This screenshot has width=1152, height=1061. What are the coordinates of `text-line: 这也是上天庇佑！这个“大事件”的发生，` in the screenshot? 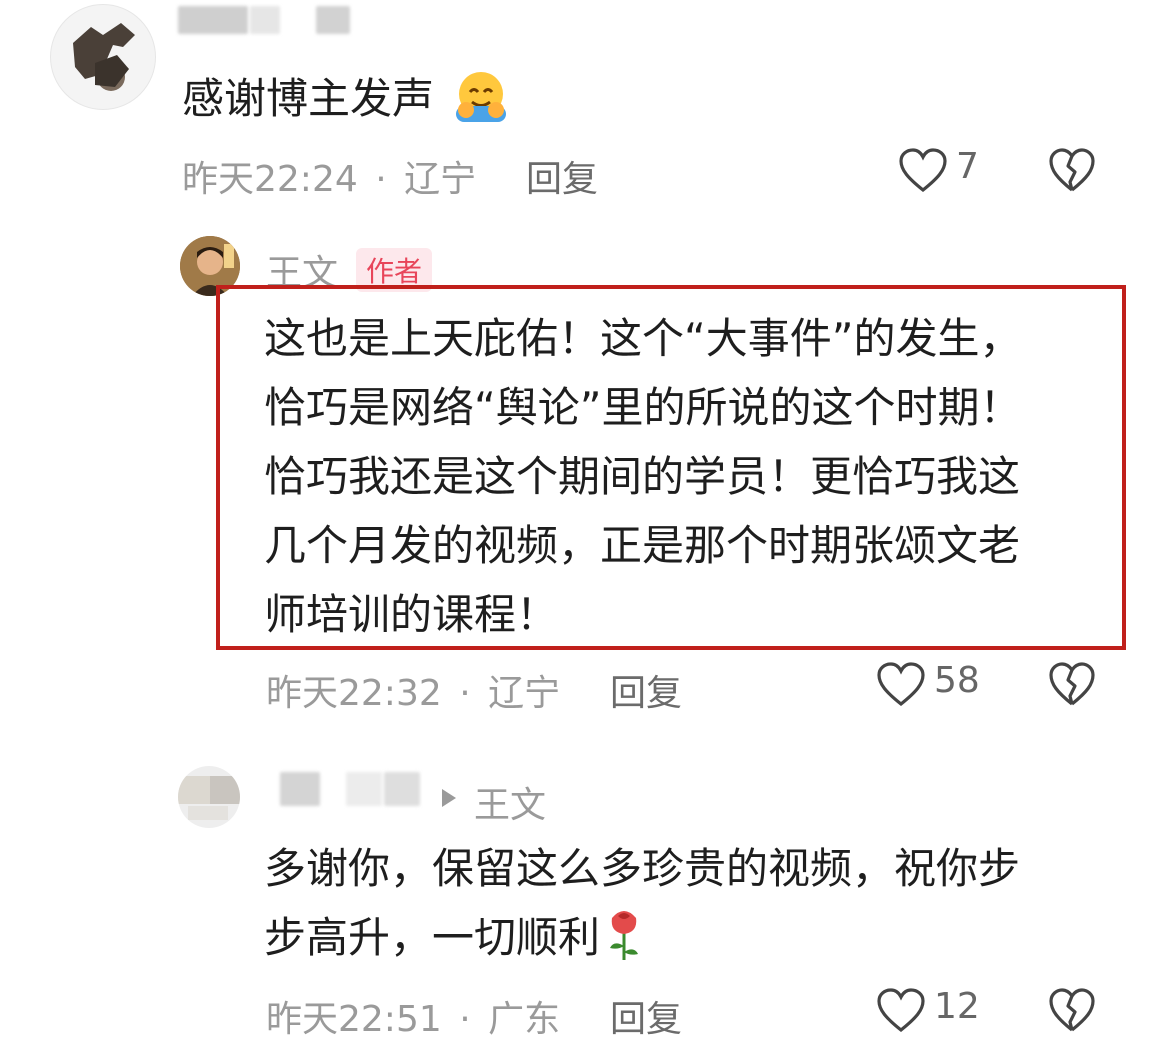 It's located at (643, 338).